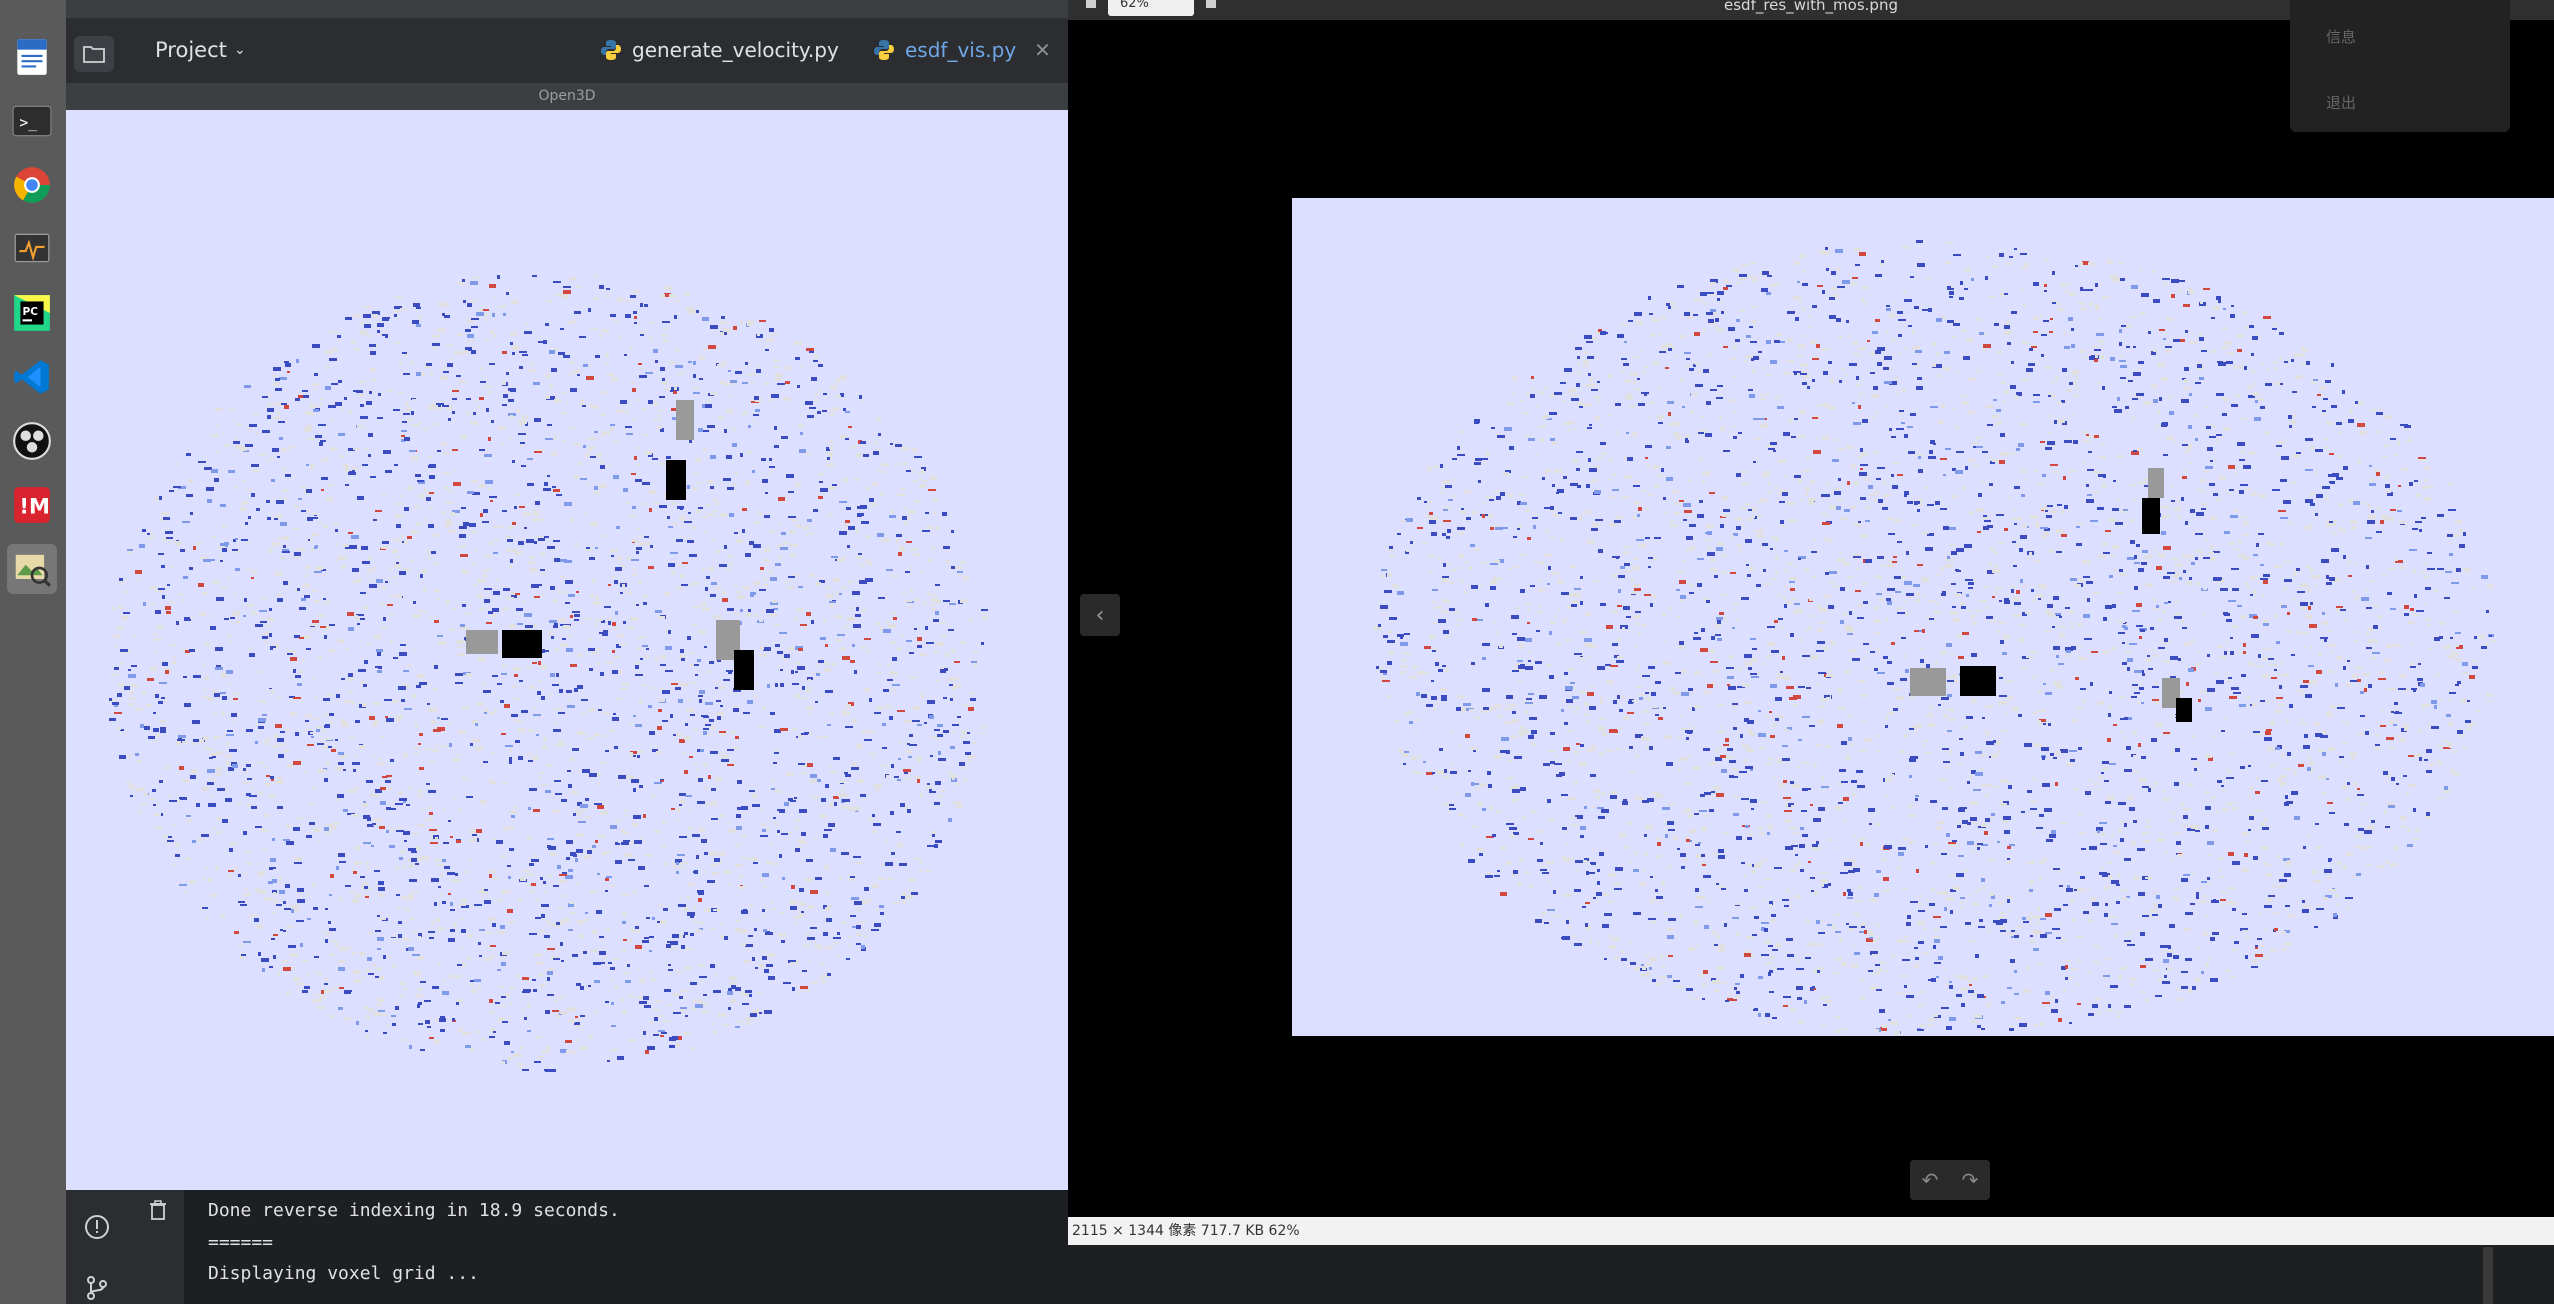 This screenshot has height=1304, width=2554. Describe the element at coordinates (97, 1287) in the screenshot. I see `git-branch-icon` at that location.